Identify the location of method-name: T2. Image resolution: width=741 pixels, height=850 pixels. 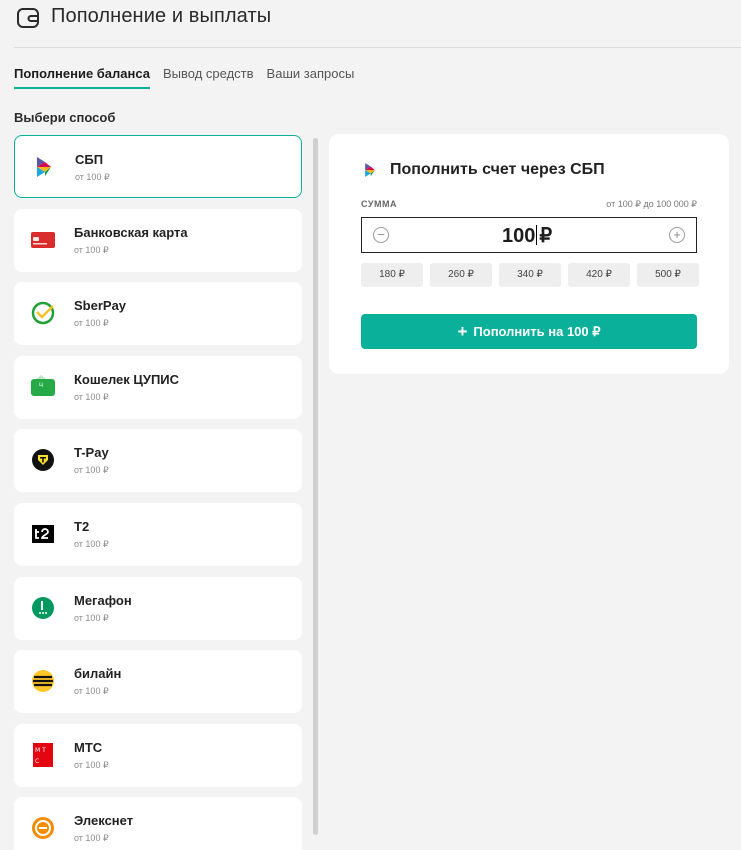
(82, 526).